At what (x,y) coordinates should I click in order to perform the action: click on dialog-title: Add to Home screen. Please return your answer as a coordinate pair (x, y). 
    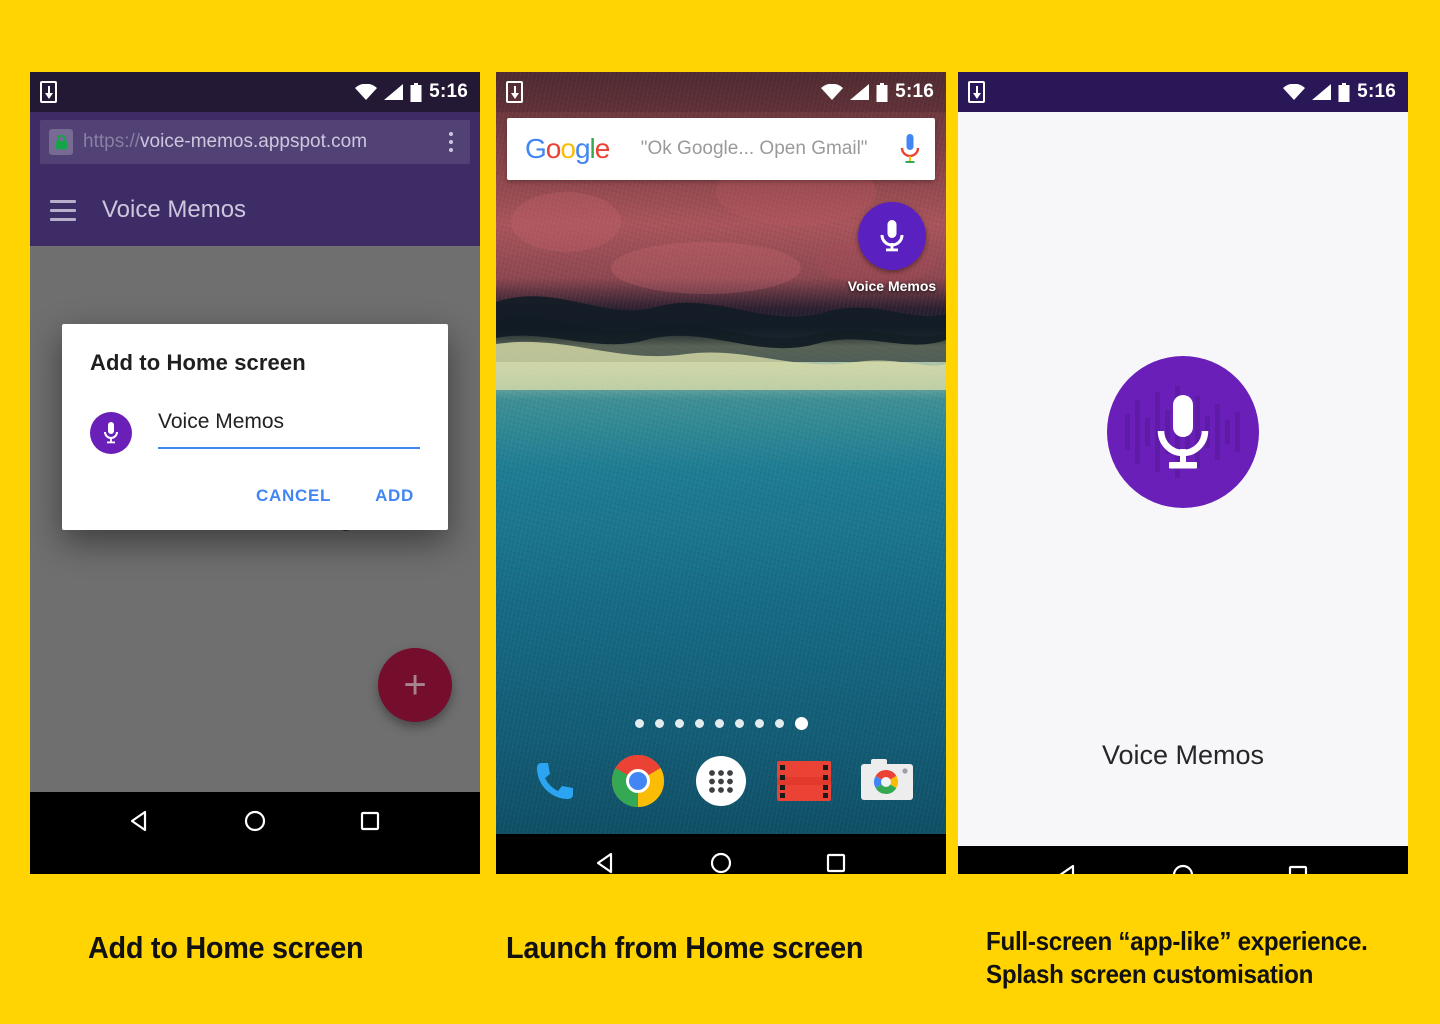
    Looking at the image, I should click on (198, 362).